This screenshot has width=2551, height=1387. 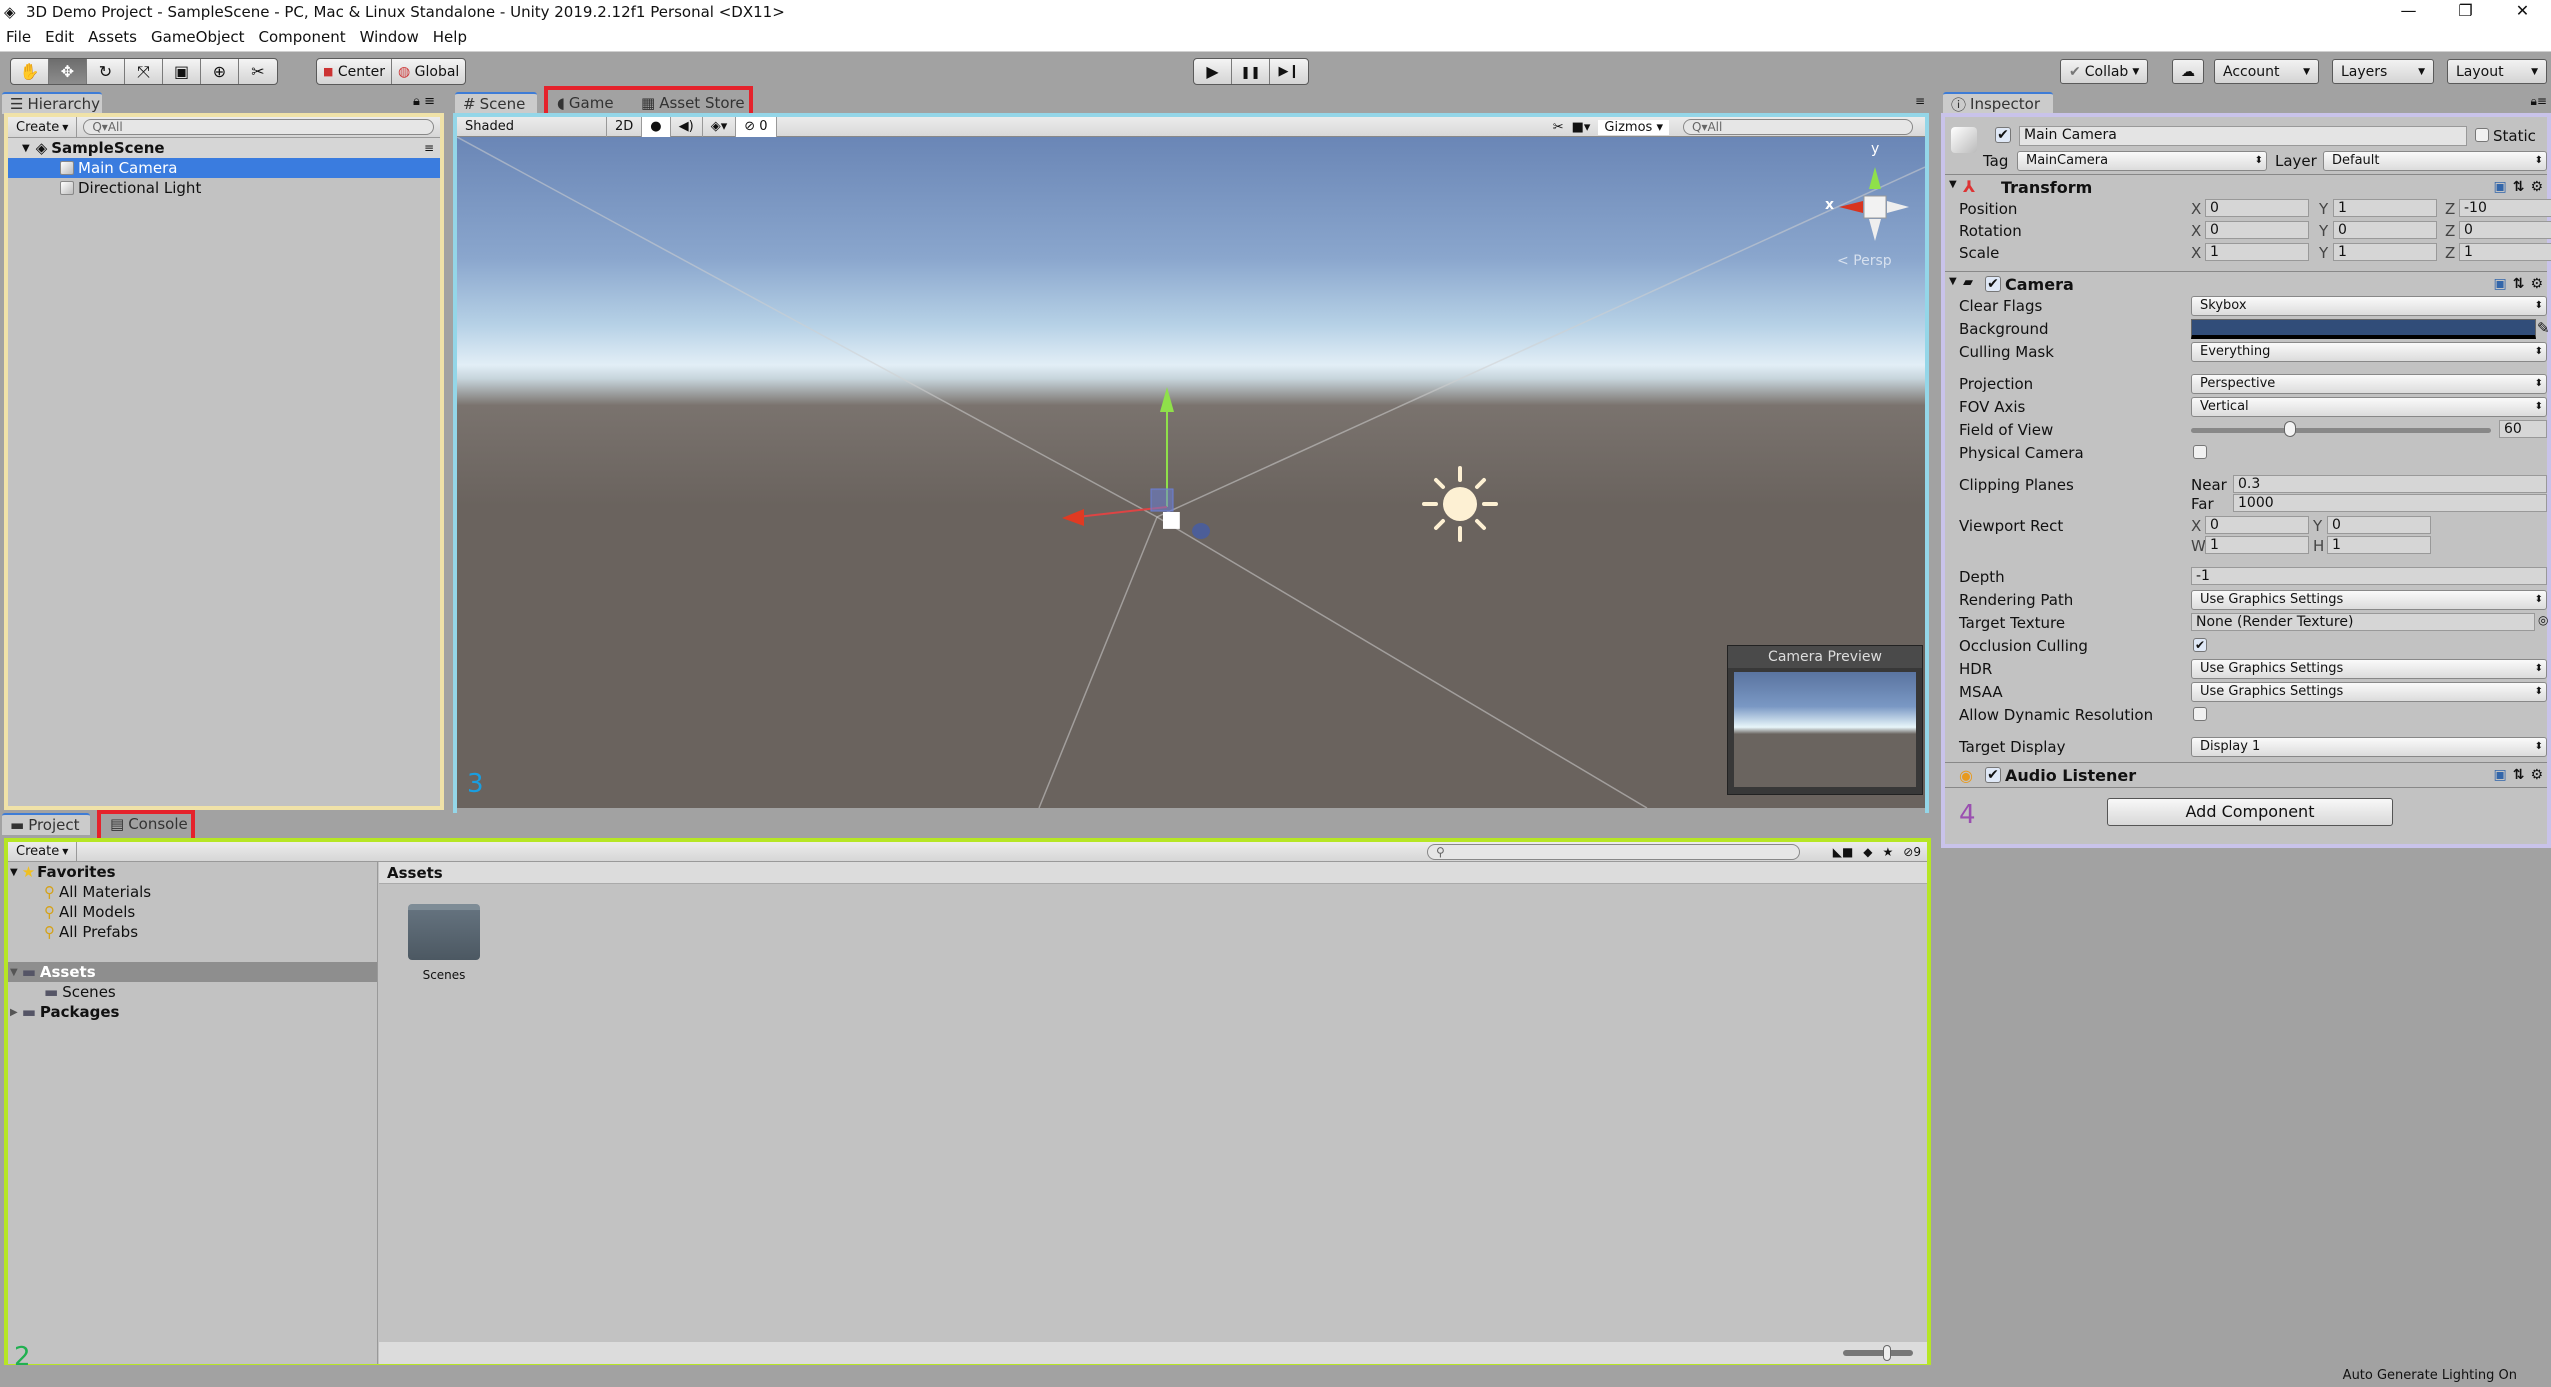 What do you see at coordinates (2465, 11) in the screenshot?
I see `restore-button: ❐` at bounding box center [2465, 11].